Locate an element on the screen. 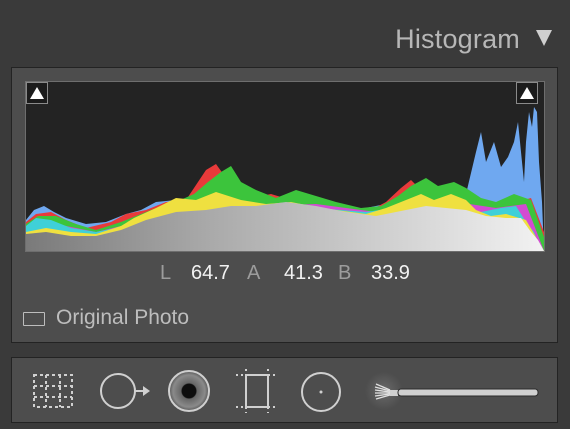 Image resolution: width=570 pixels, height=429 pixels. shadow-clipping-button is located at coordinates (37, 93).